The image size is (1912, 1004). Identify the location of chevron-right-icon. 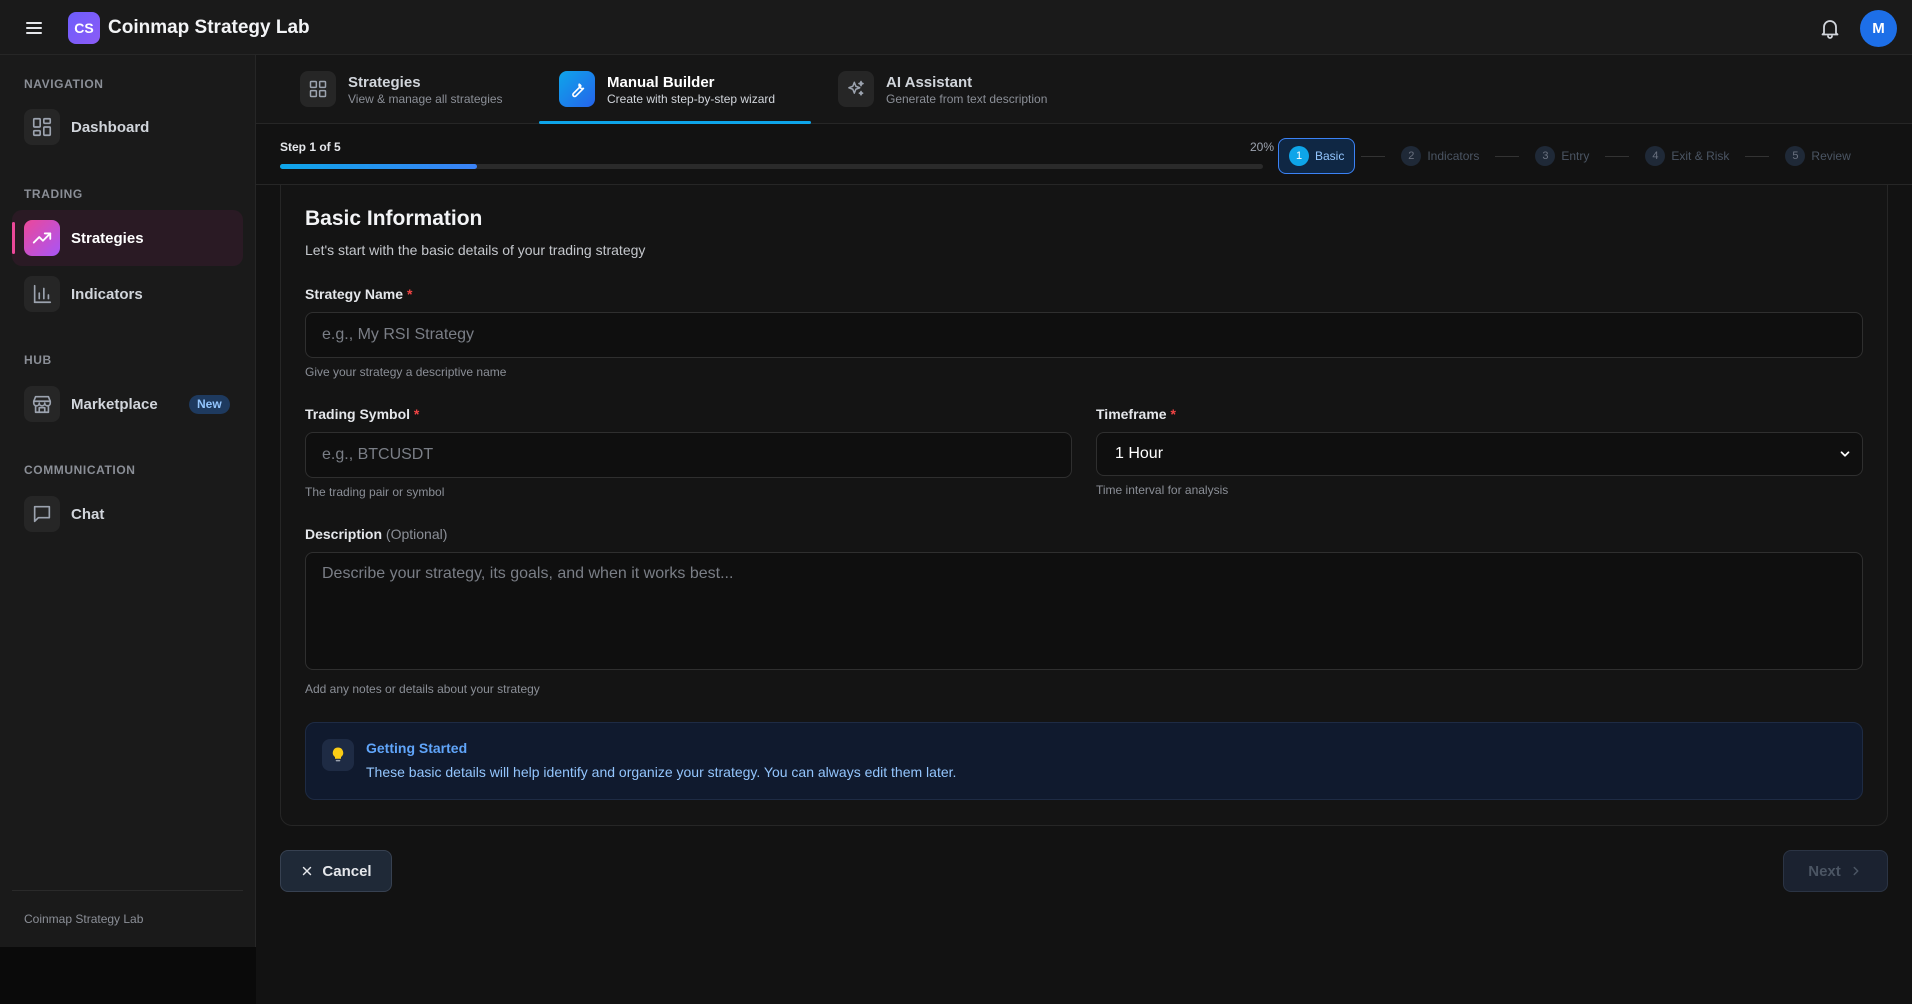
(1856, 871).